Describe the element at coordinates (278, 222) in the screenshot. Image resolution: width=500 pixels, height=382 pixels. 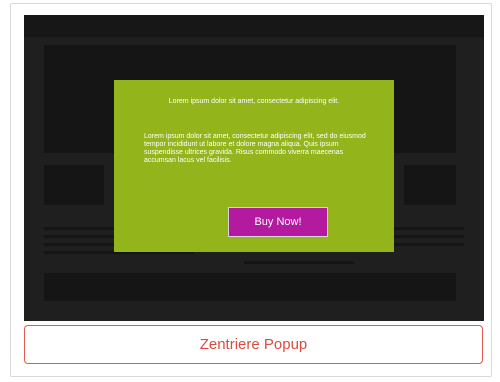
I see `buy-now-button: Buy Now!` at that location.